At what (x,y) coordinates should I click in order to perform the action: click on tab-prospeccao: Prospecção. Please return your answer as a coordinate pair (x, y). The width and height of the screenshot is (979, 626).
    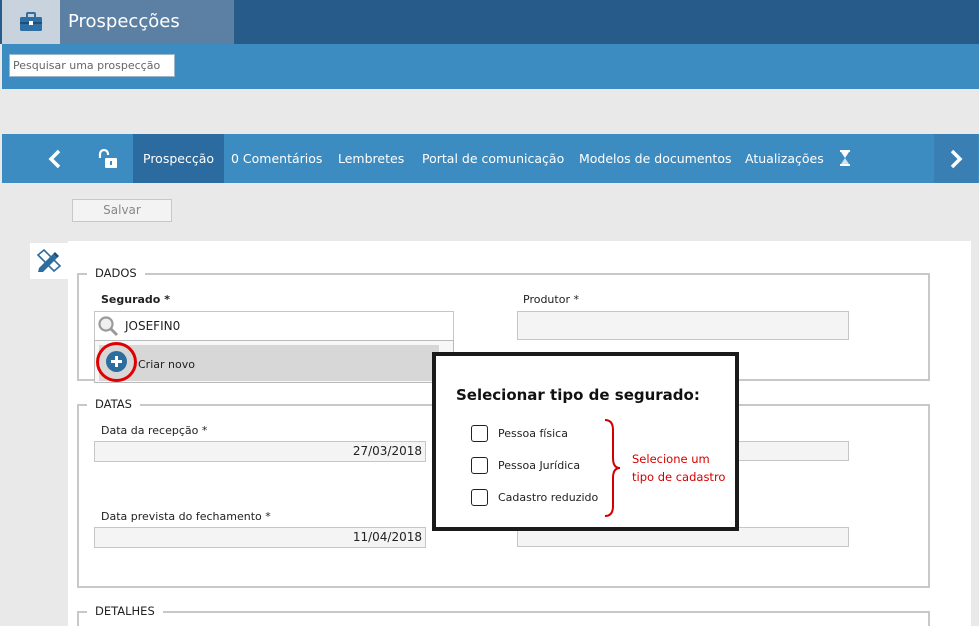
    Looking at the image, I should click on (179, 158).